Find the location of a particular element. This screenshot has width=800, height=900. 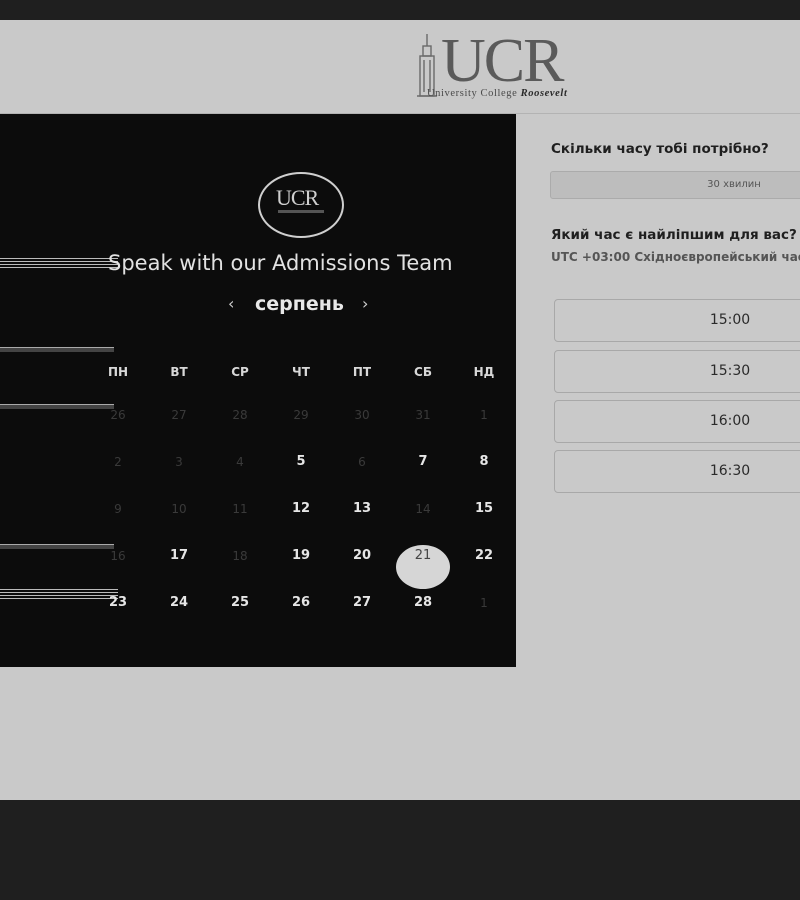

logo-wordmark: UCR is located at coordinates (502, 61).